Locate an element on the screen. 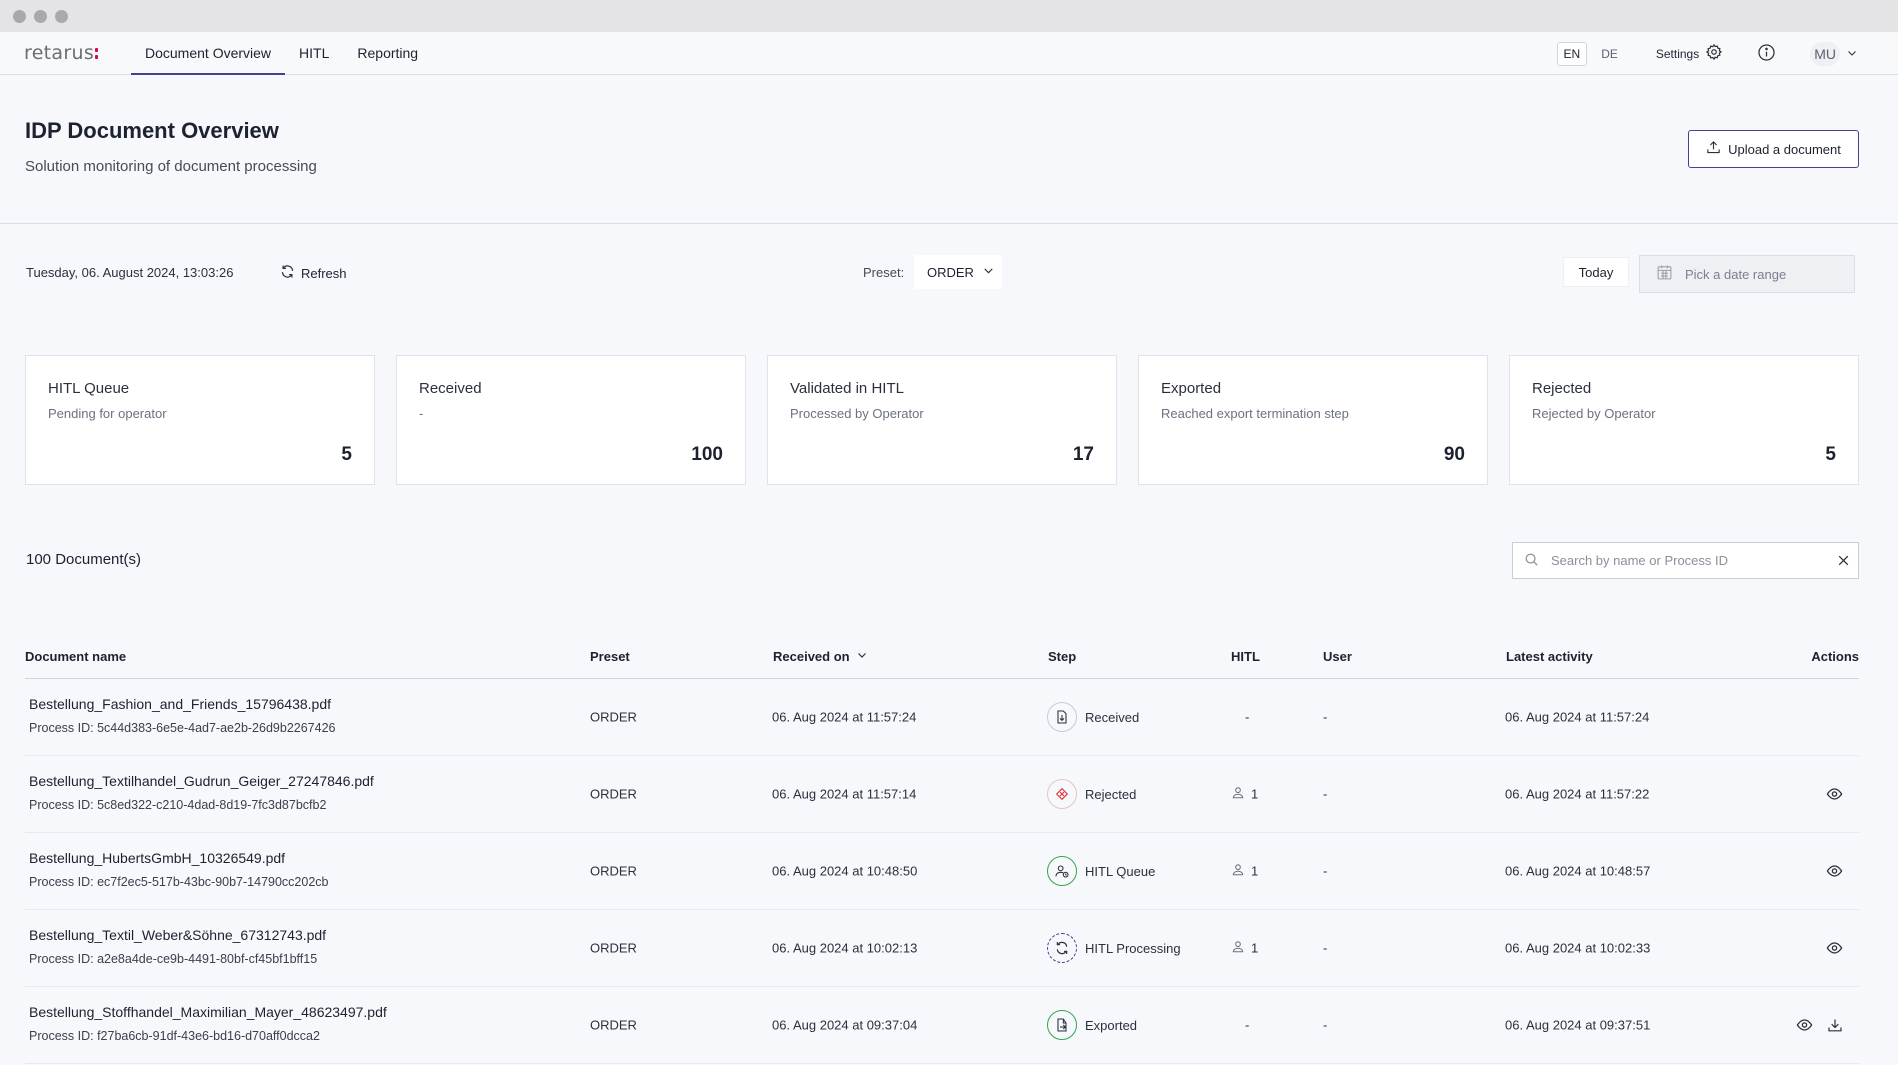 The image size is (1898, 1065). step-cell: Rejected is located at coordinates (1091, 794).